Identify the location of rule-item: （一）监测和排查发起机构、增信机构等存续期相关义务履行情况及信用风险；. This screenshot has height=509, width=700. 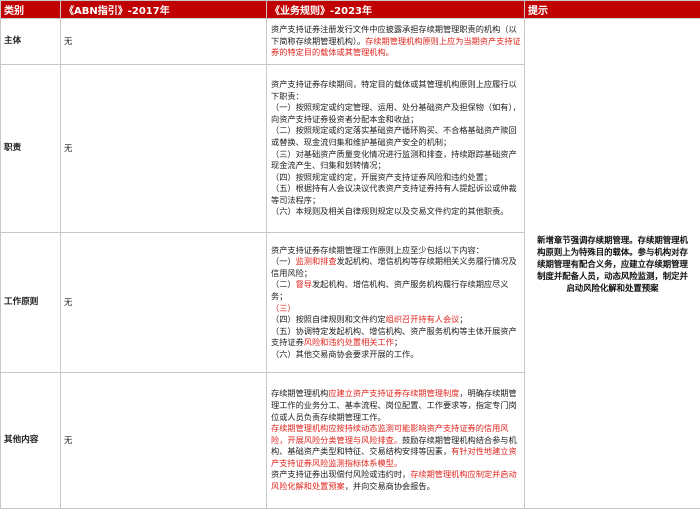
(396, 267).